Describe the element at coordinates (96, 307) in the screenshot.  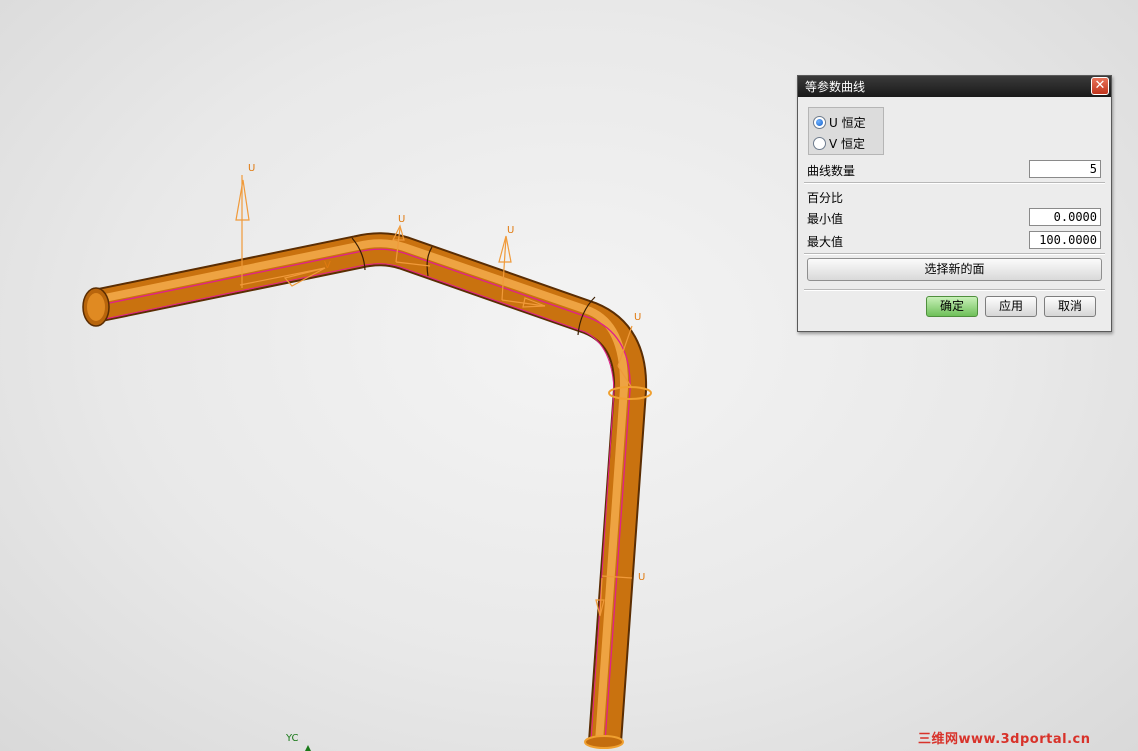
I see `pipe-end-left-inner` at that location.